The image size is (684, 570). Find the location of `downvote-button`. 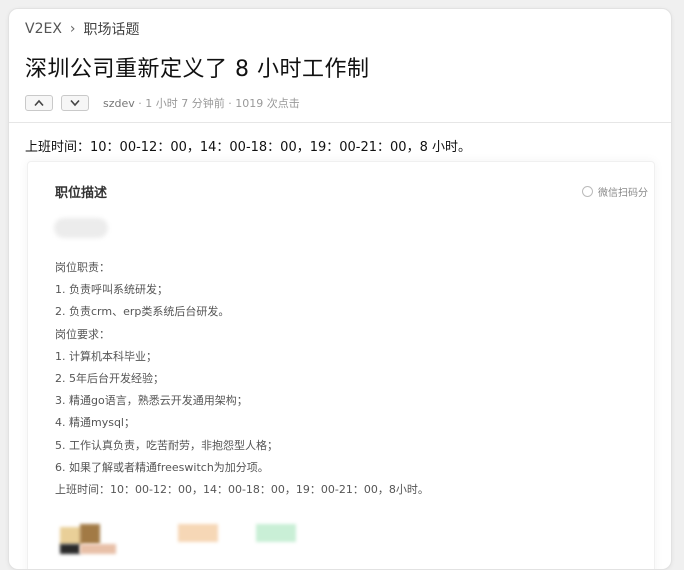

downvote-button is located at coordinates (75, 103).